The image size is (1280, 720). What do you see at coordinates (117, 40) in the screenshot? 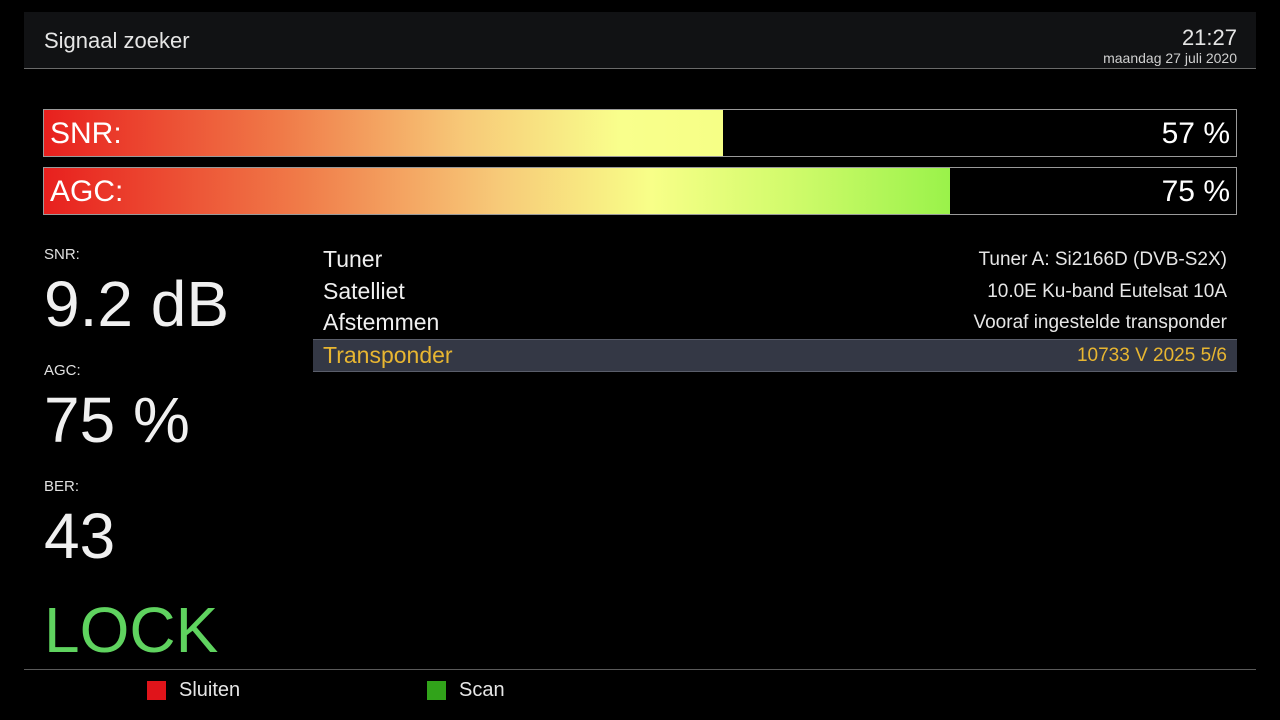
I see `page-title: Signaal zoeker` at bounding box center [117, 40].